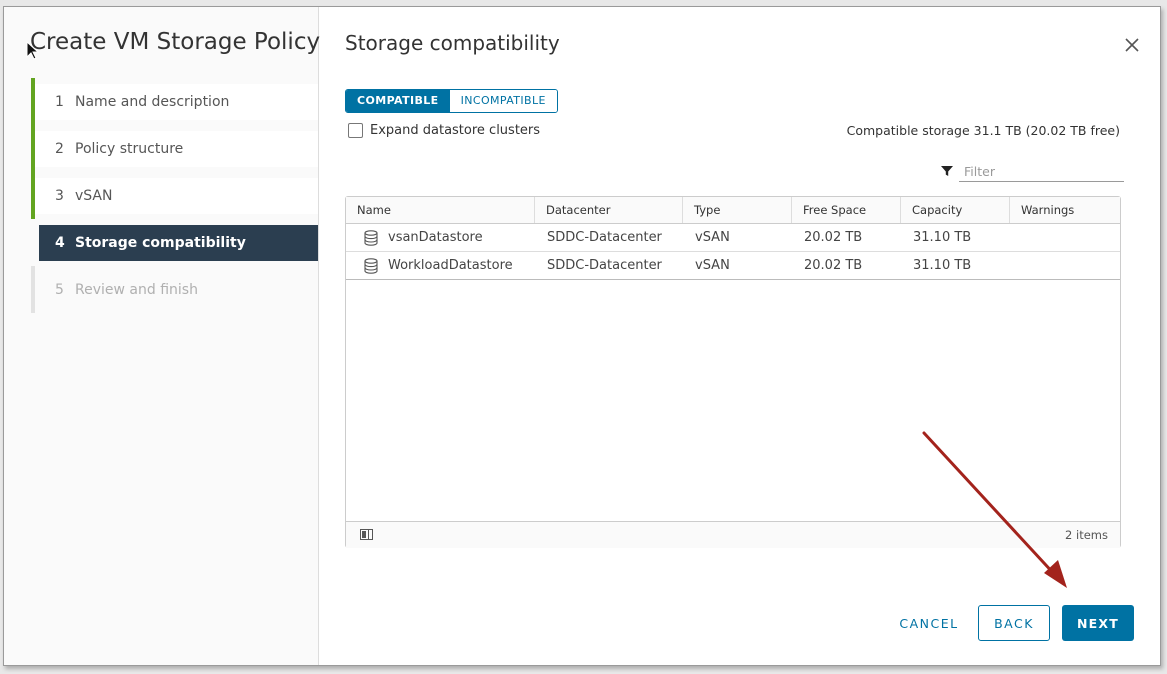 The width and height of the screenshot is (1167, 674). I want to click on wizard-step-storage-compatibility: 4 Storage compatibility, so click(178, 243).